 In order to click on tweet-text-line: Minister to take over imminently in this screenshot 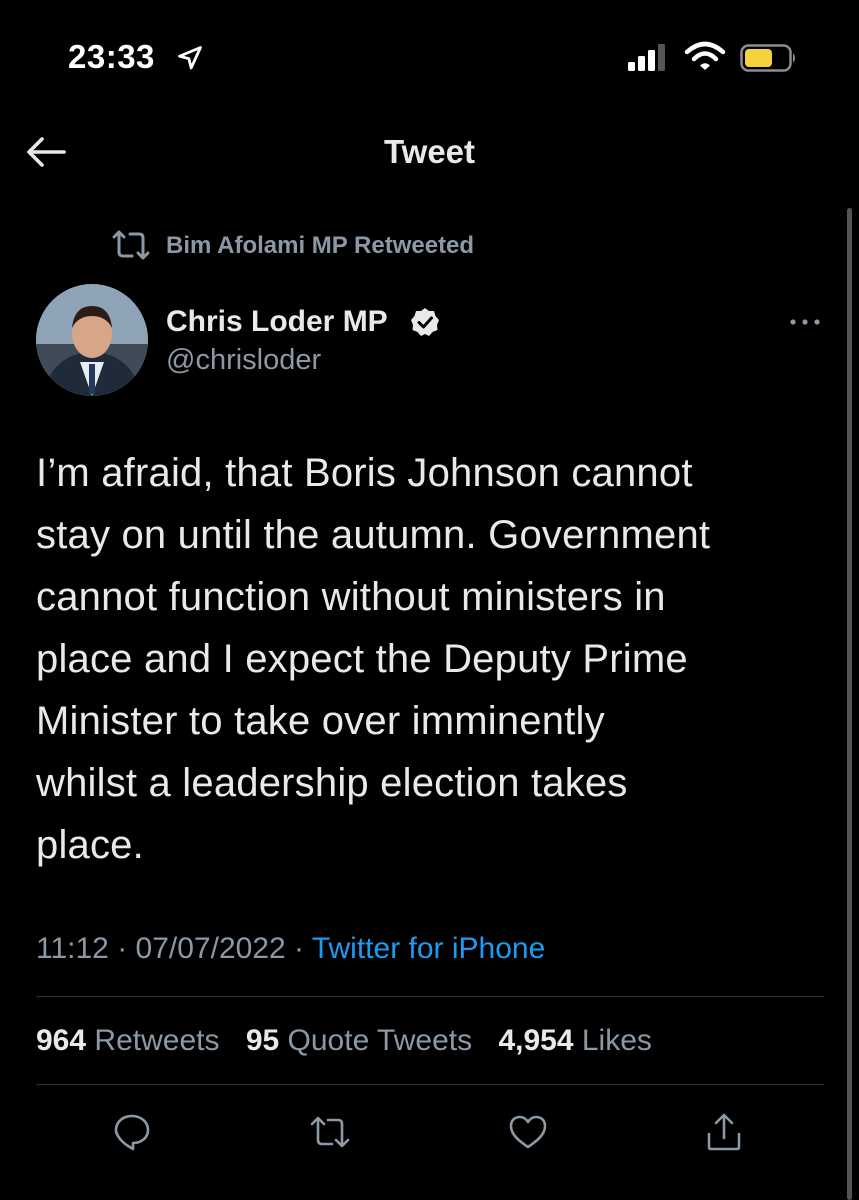, I will do `click(320, 721)`.